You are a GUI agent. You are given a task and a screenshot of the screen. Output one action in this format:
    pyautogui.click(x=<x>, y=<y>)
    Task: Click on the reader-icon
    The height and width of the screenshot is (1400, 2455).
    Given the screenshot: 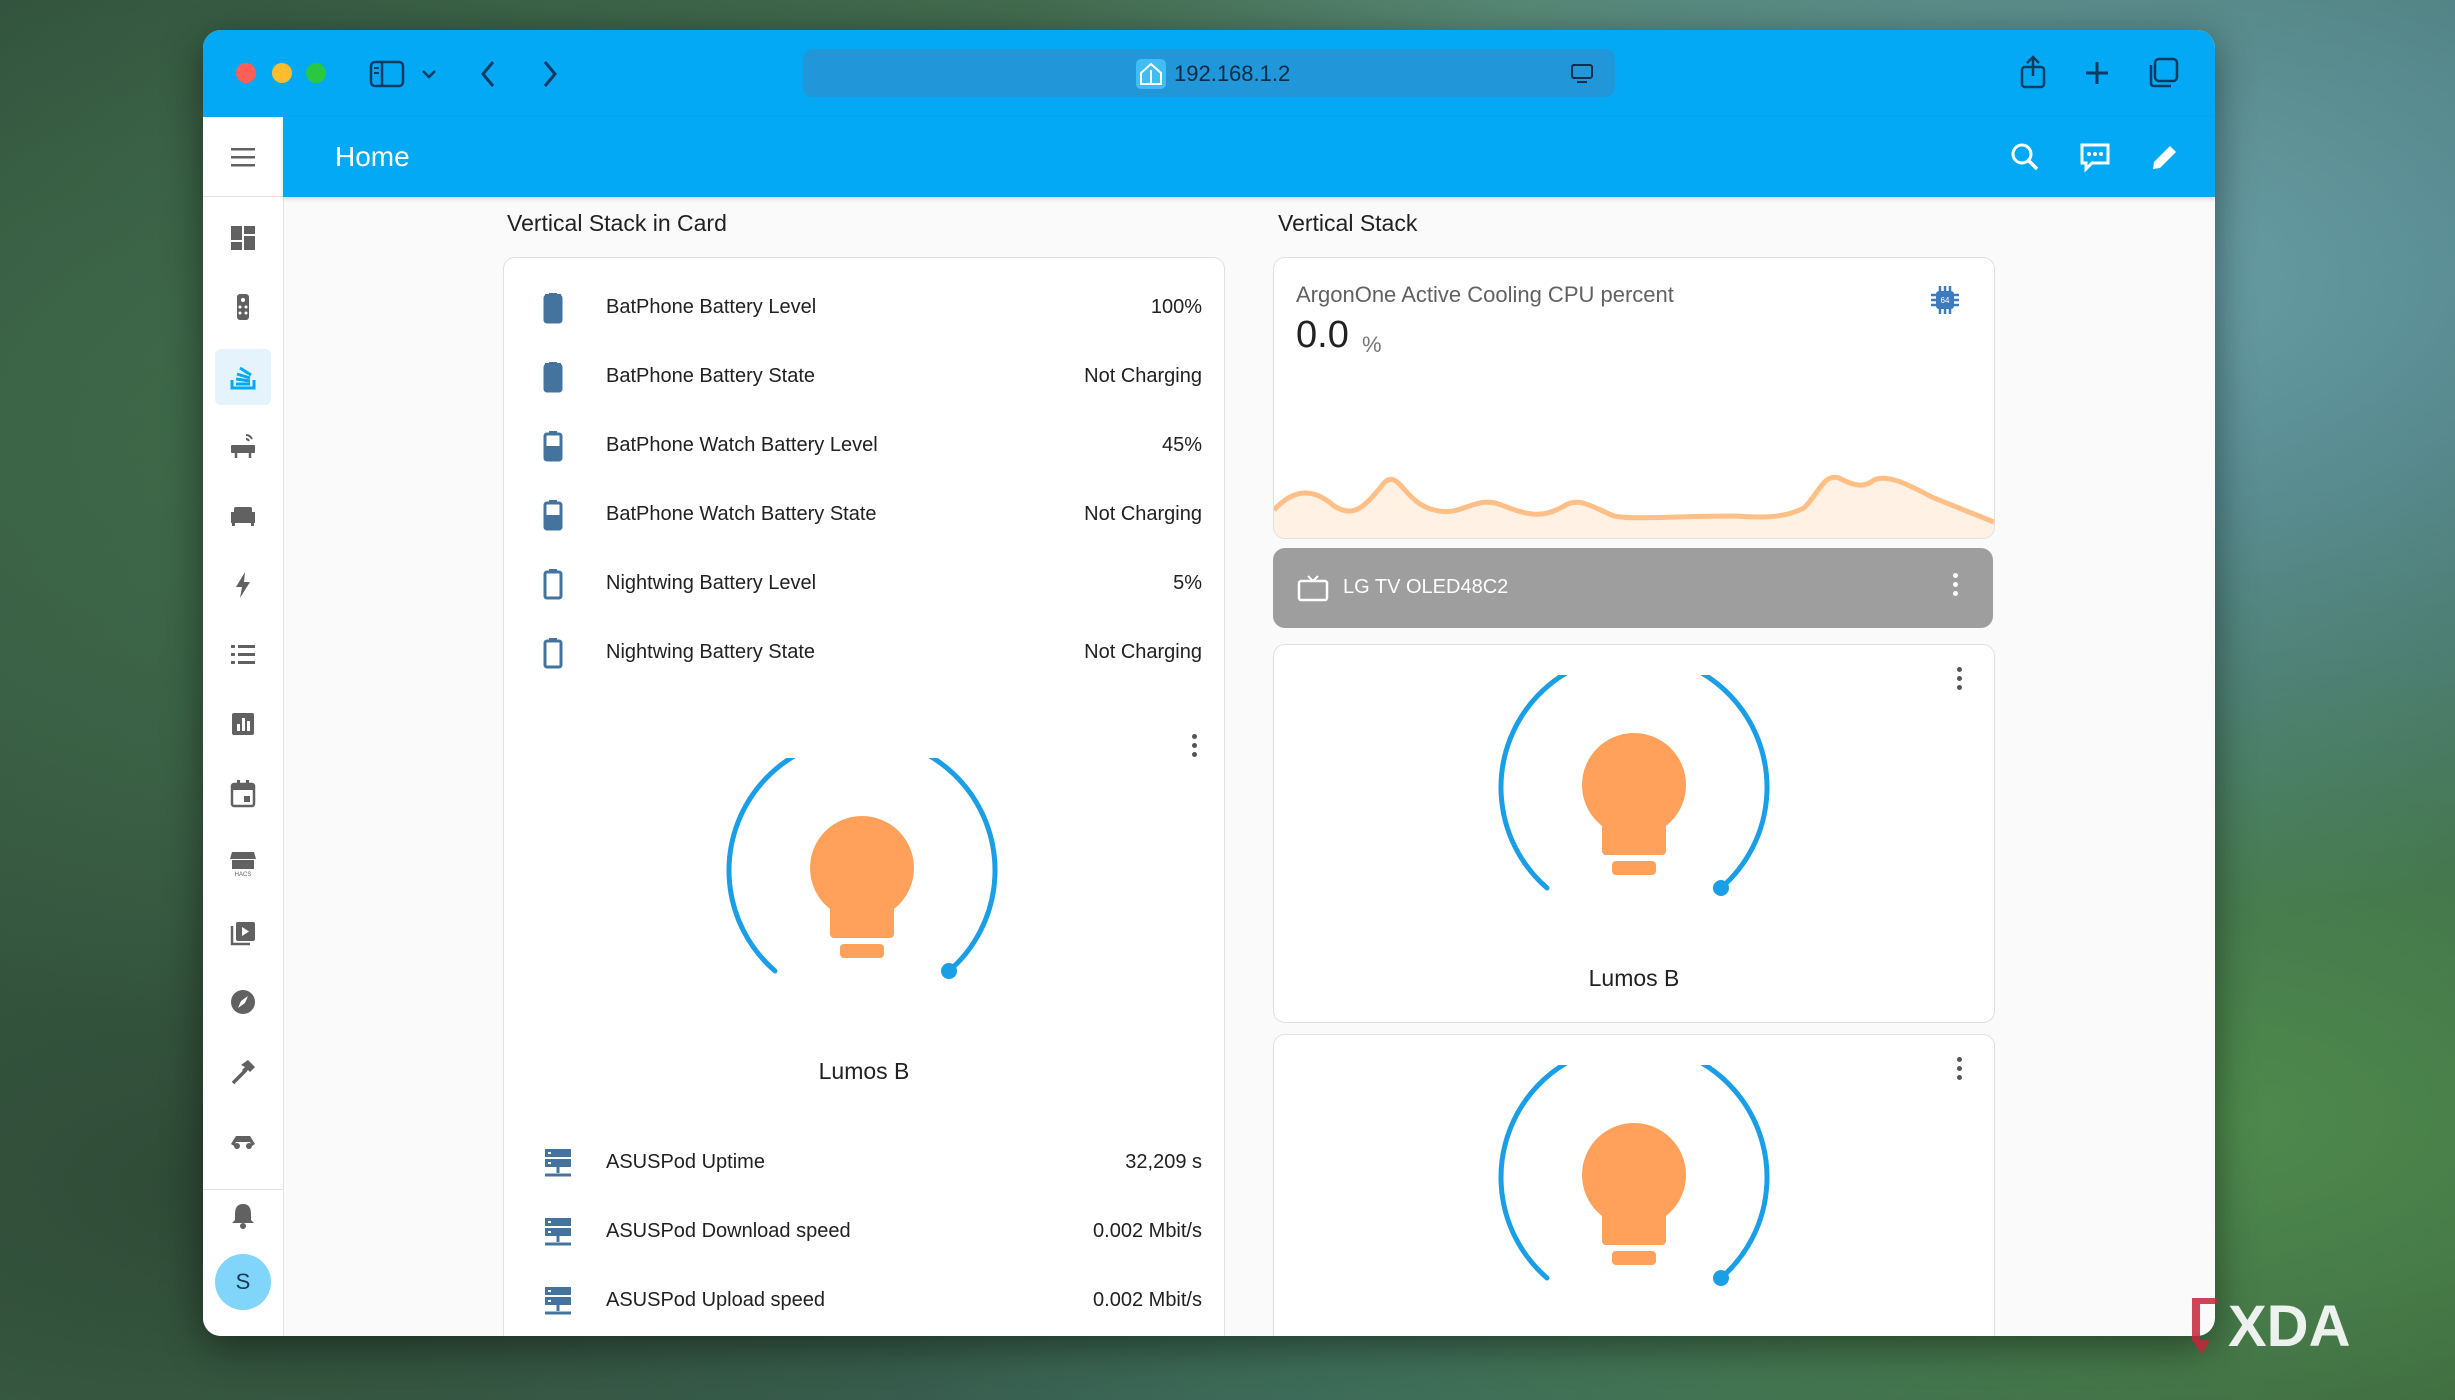 What is the action you would take?
    pyautogui.click(x=1582, y=74)
    